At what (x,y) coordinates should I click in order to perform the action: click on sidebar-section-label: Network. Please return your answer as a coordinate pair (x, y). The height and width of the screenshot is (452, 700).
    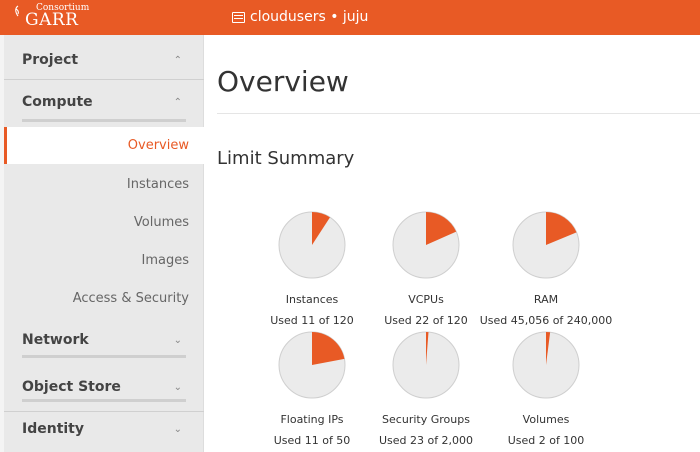
    Looking at the image, I should click on (55, 340).